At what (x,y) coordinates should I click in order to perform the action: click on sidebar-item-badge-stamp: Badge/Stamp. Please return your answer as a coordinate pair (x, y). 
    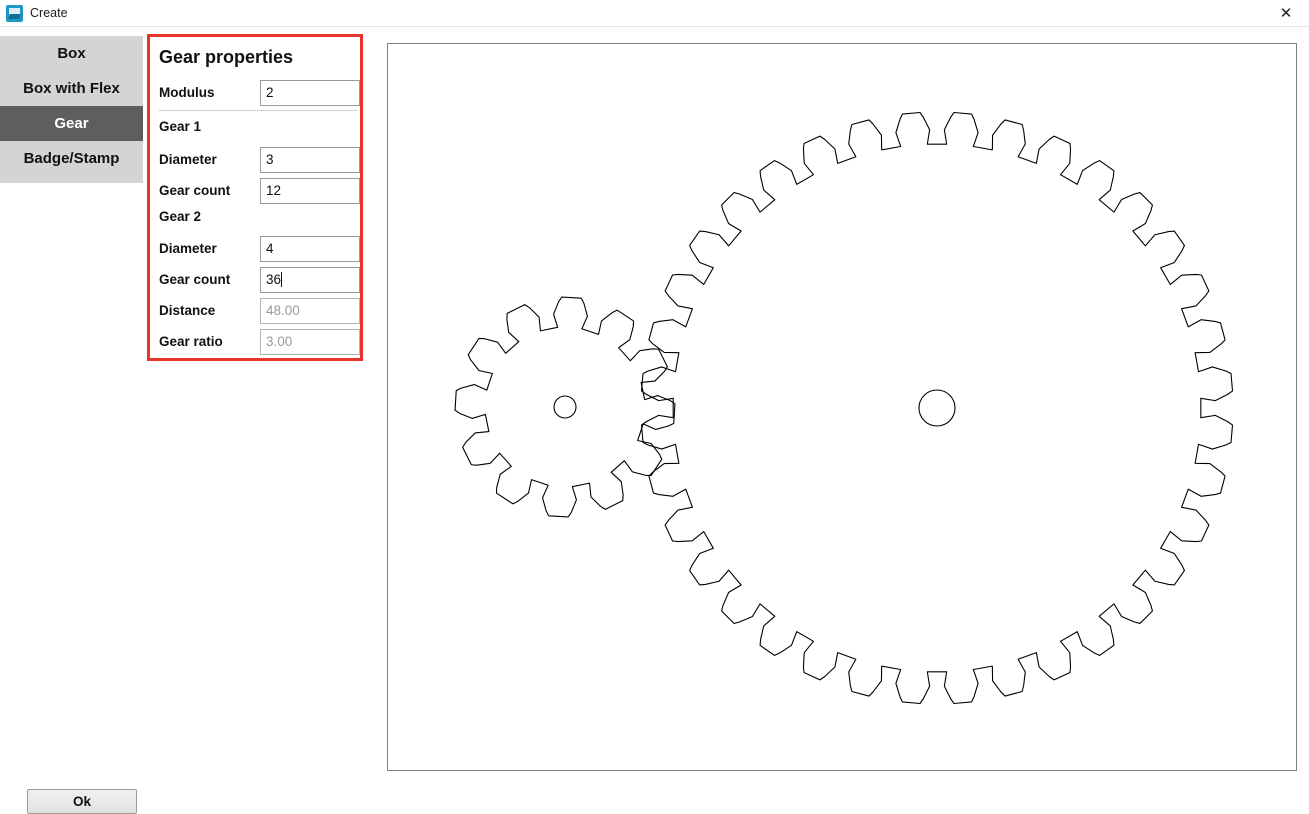
    Looking at the image, I should click on (71, 158).